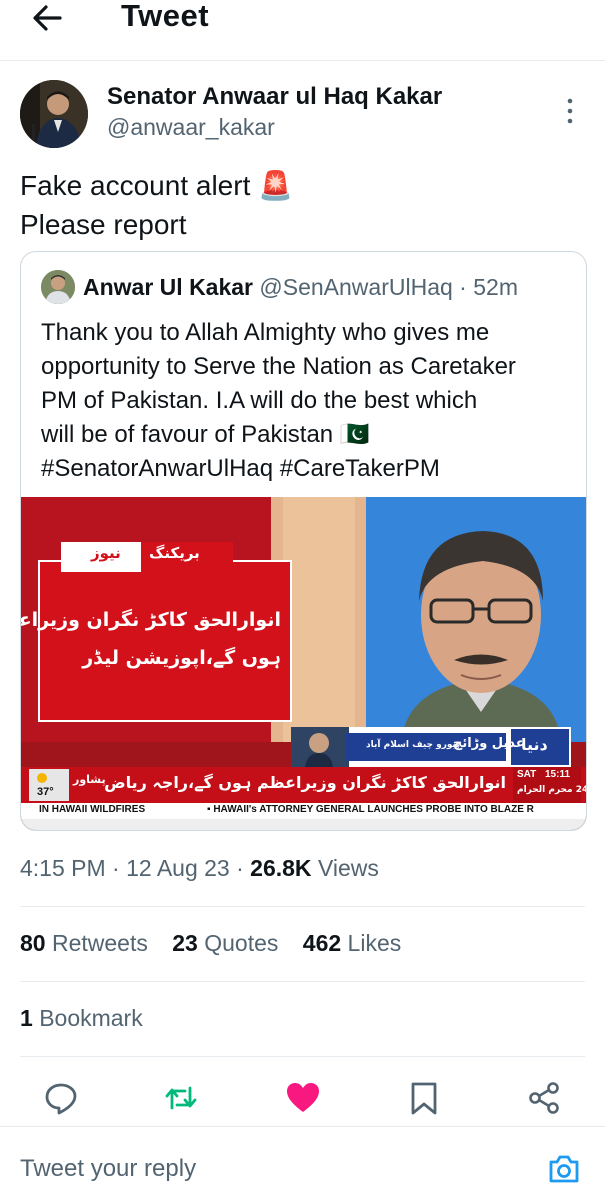 The width and height of the screenshot is (605, 1201). I want to click on retweet-icon, so click(181, 1098).